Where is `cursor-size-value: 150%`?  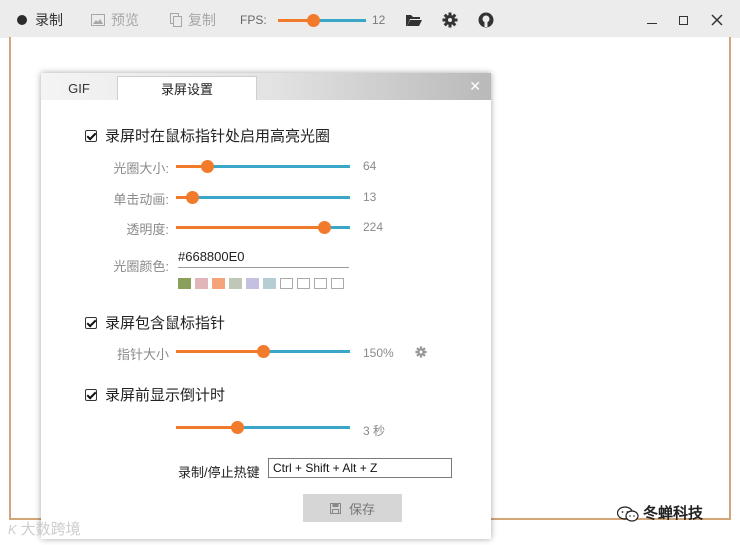 cursor-size-value: 150% is located at coordinates (378, 353).